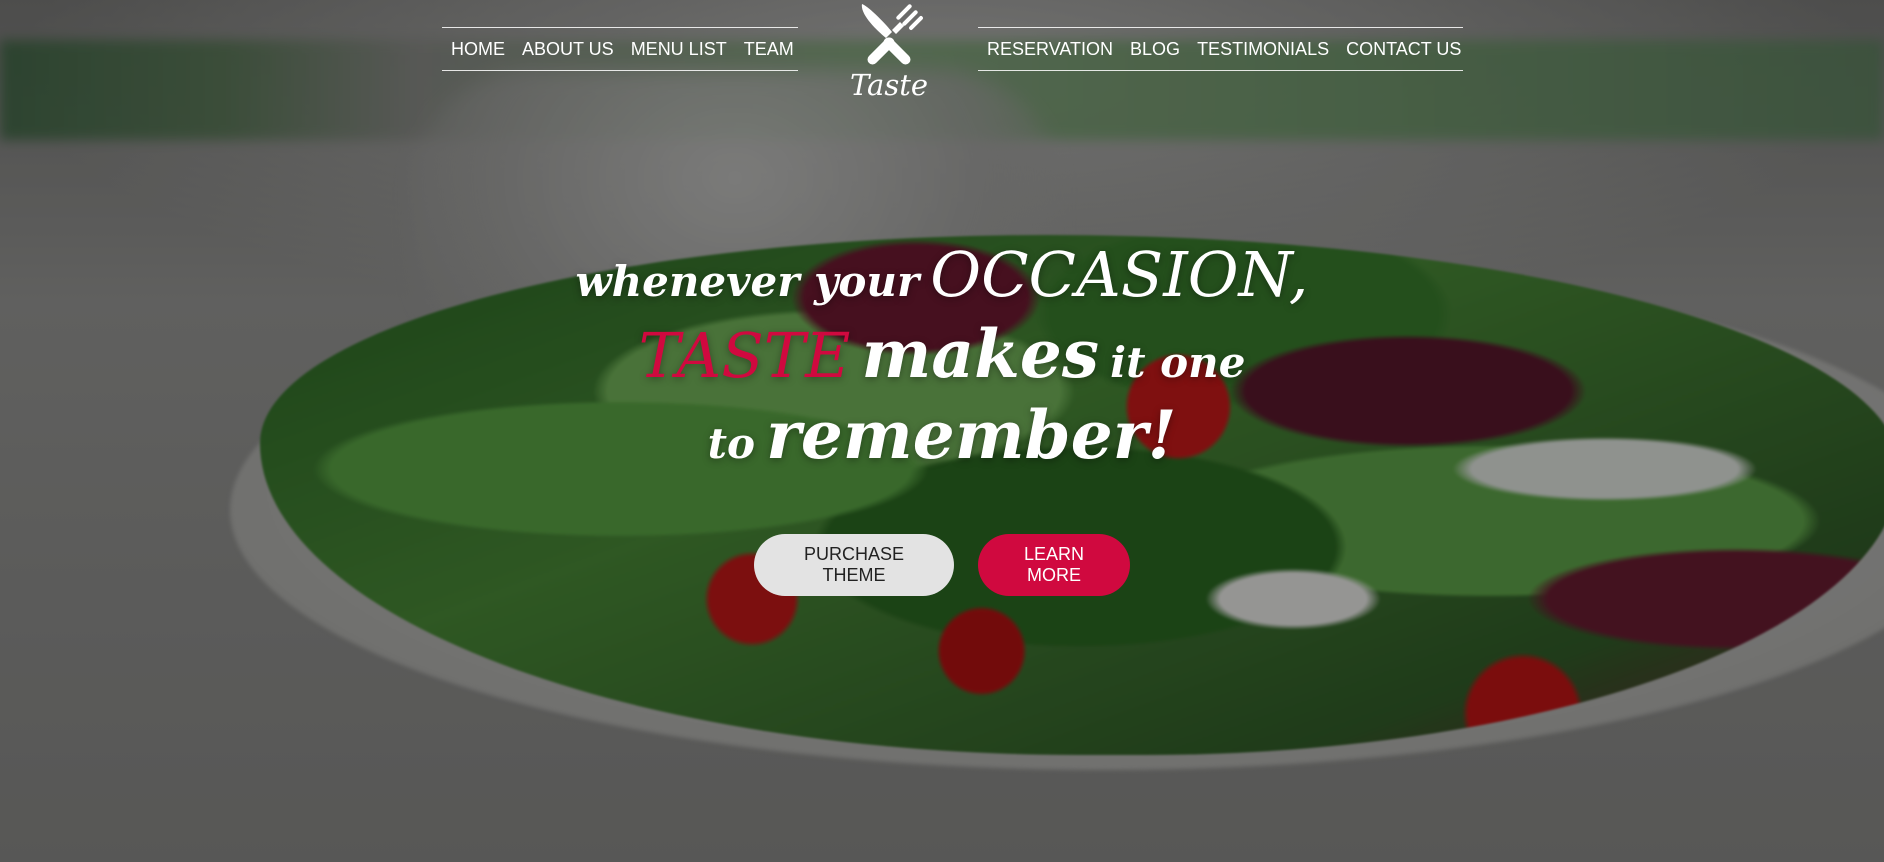 The height and width of the screenshot is (862, 1884). I want to click on hero-actions: PURCHASE THEME LEARN MORE, so click(942, 565).